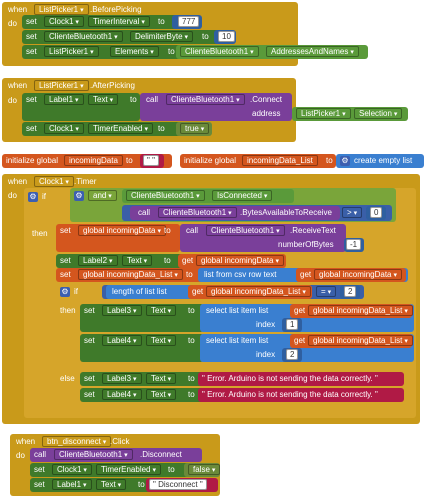  What do you see at coordinates (131, 275) in the screenshot?
I see `set-global-incomingdata-list: set global incomingData_List to` at bounding box center [131, 275].